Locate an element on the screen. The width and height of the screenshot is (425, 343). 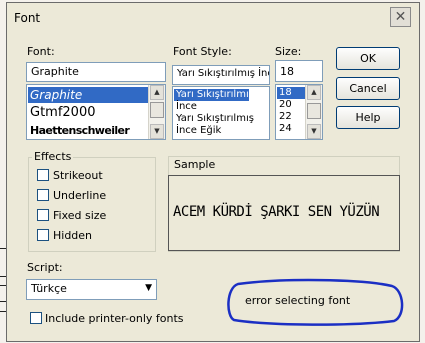
close-button: ✕ is located at coordinates (400, 17).